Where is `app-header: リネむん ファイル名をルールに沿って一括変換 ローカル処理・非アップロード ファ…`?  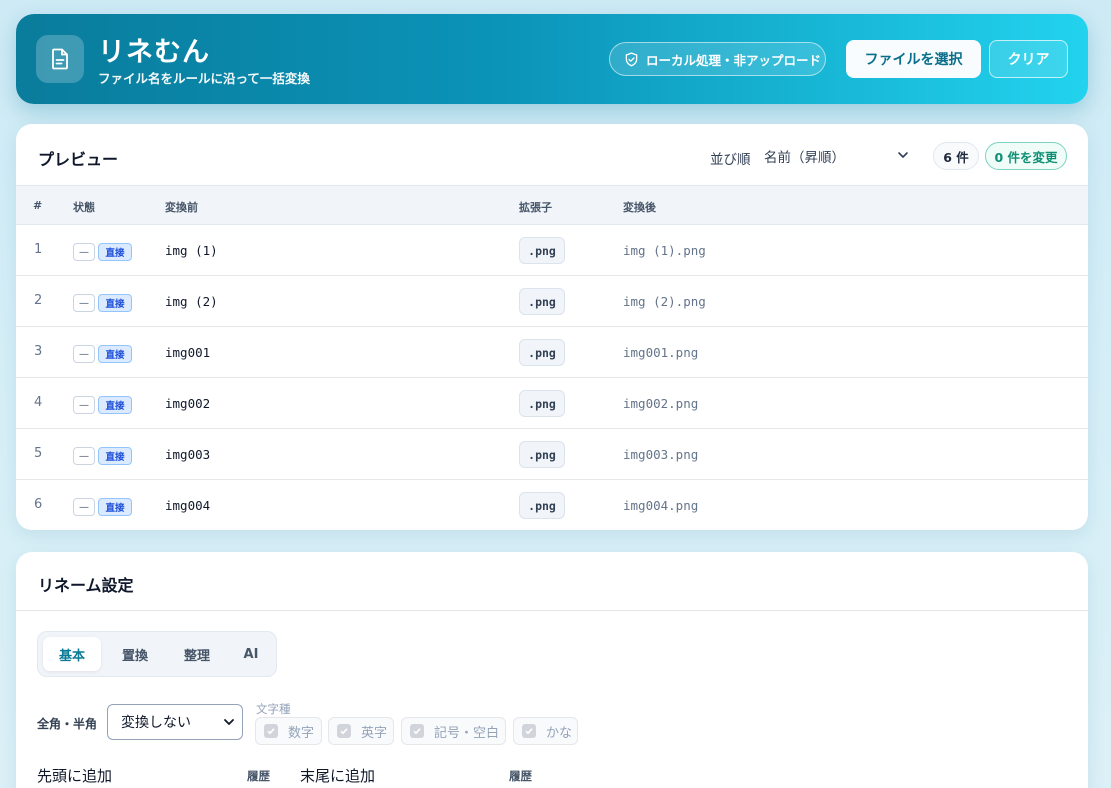
app-header: リネむん ファイル名をルールに沿って一括変換 ローカル処理・非アップロード ファ… is located at coordinates (552, 59).